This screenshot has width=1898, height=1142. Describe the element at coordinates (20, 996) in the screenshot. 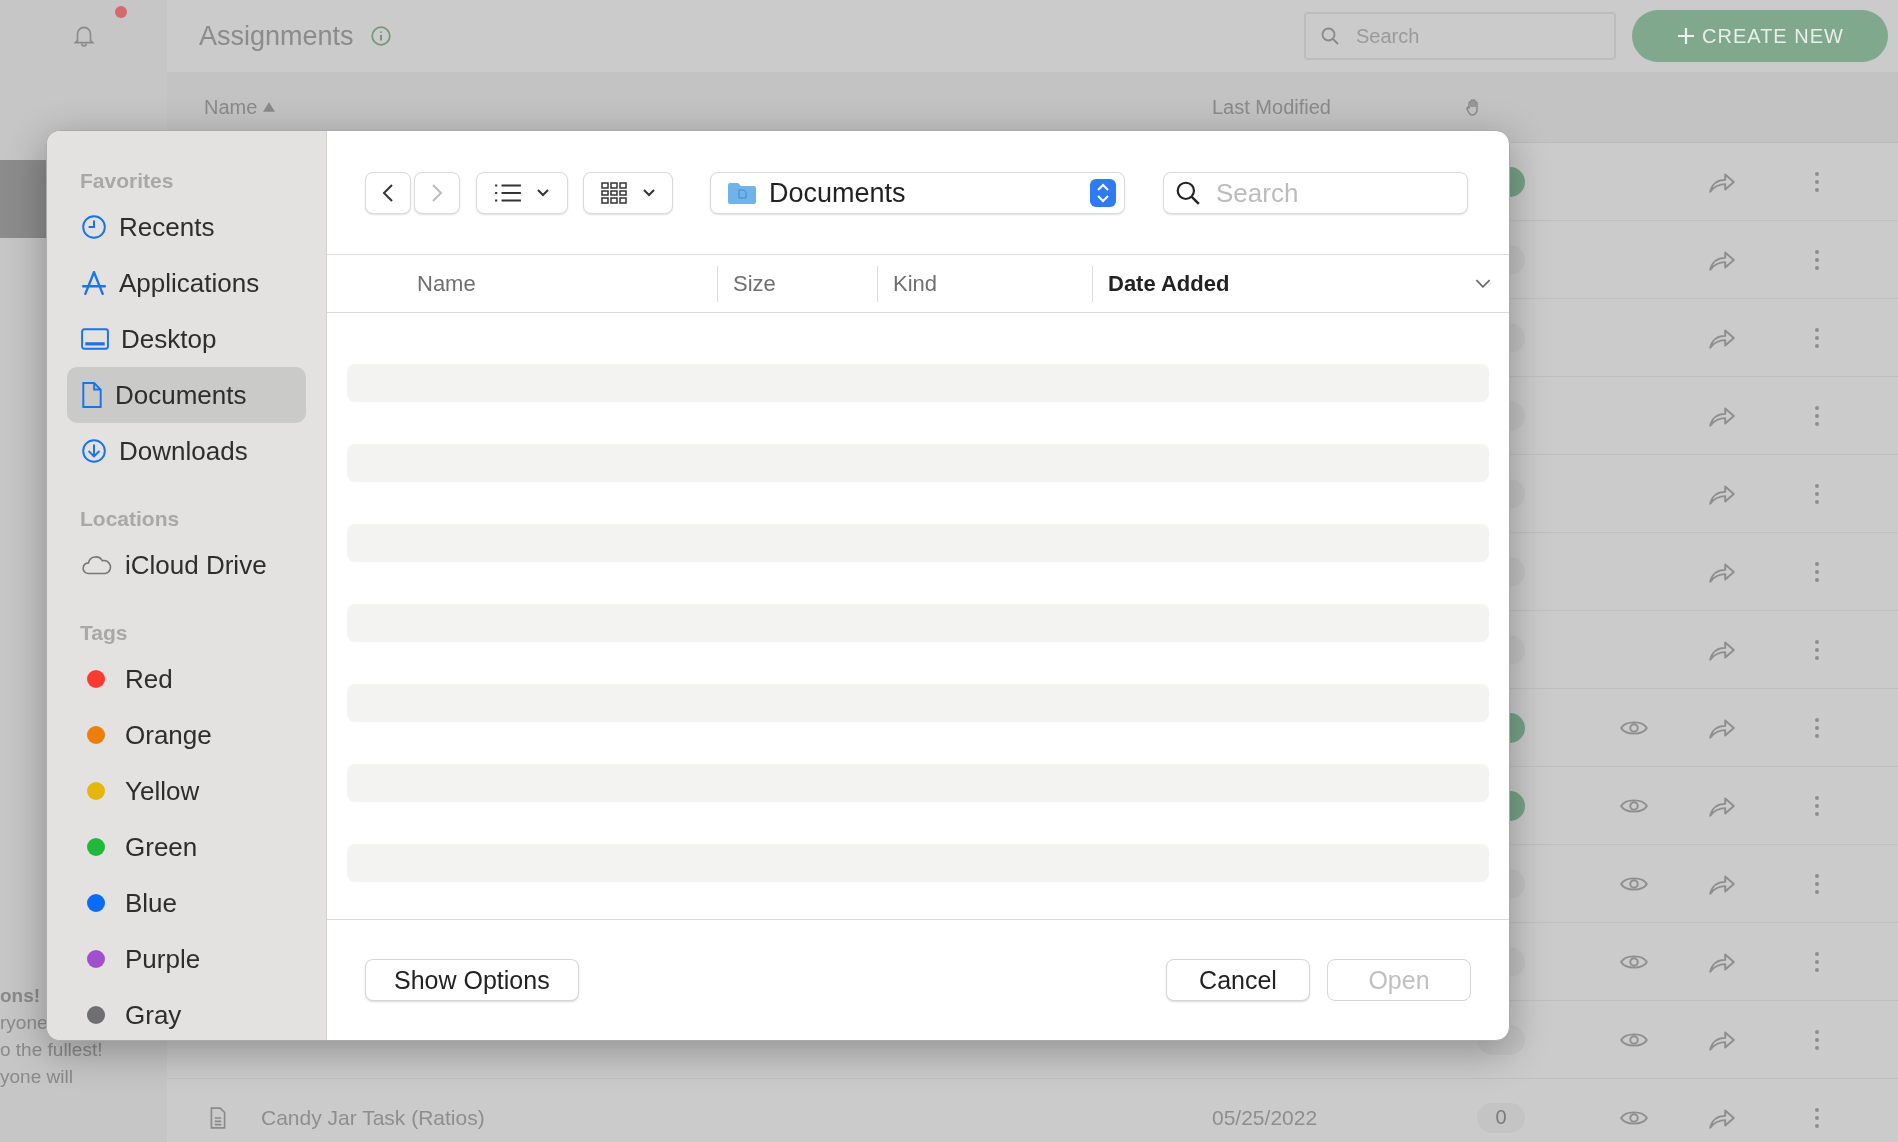

I see `sidebar-text: ons!` at that location.